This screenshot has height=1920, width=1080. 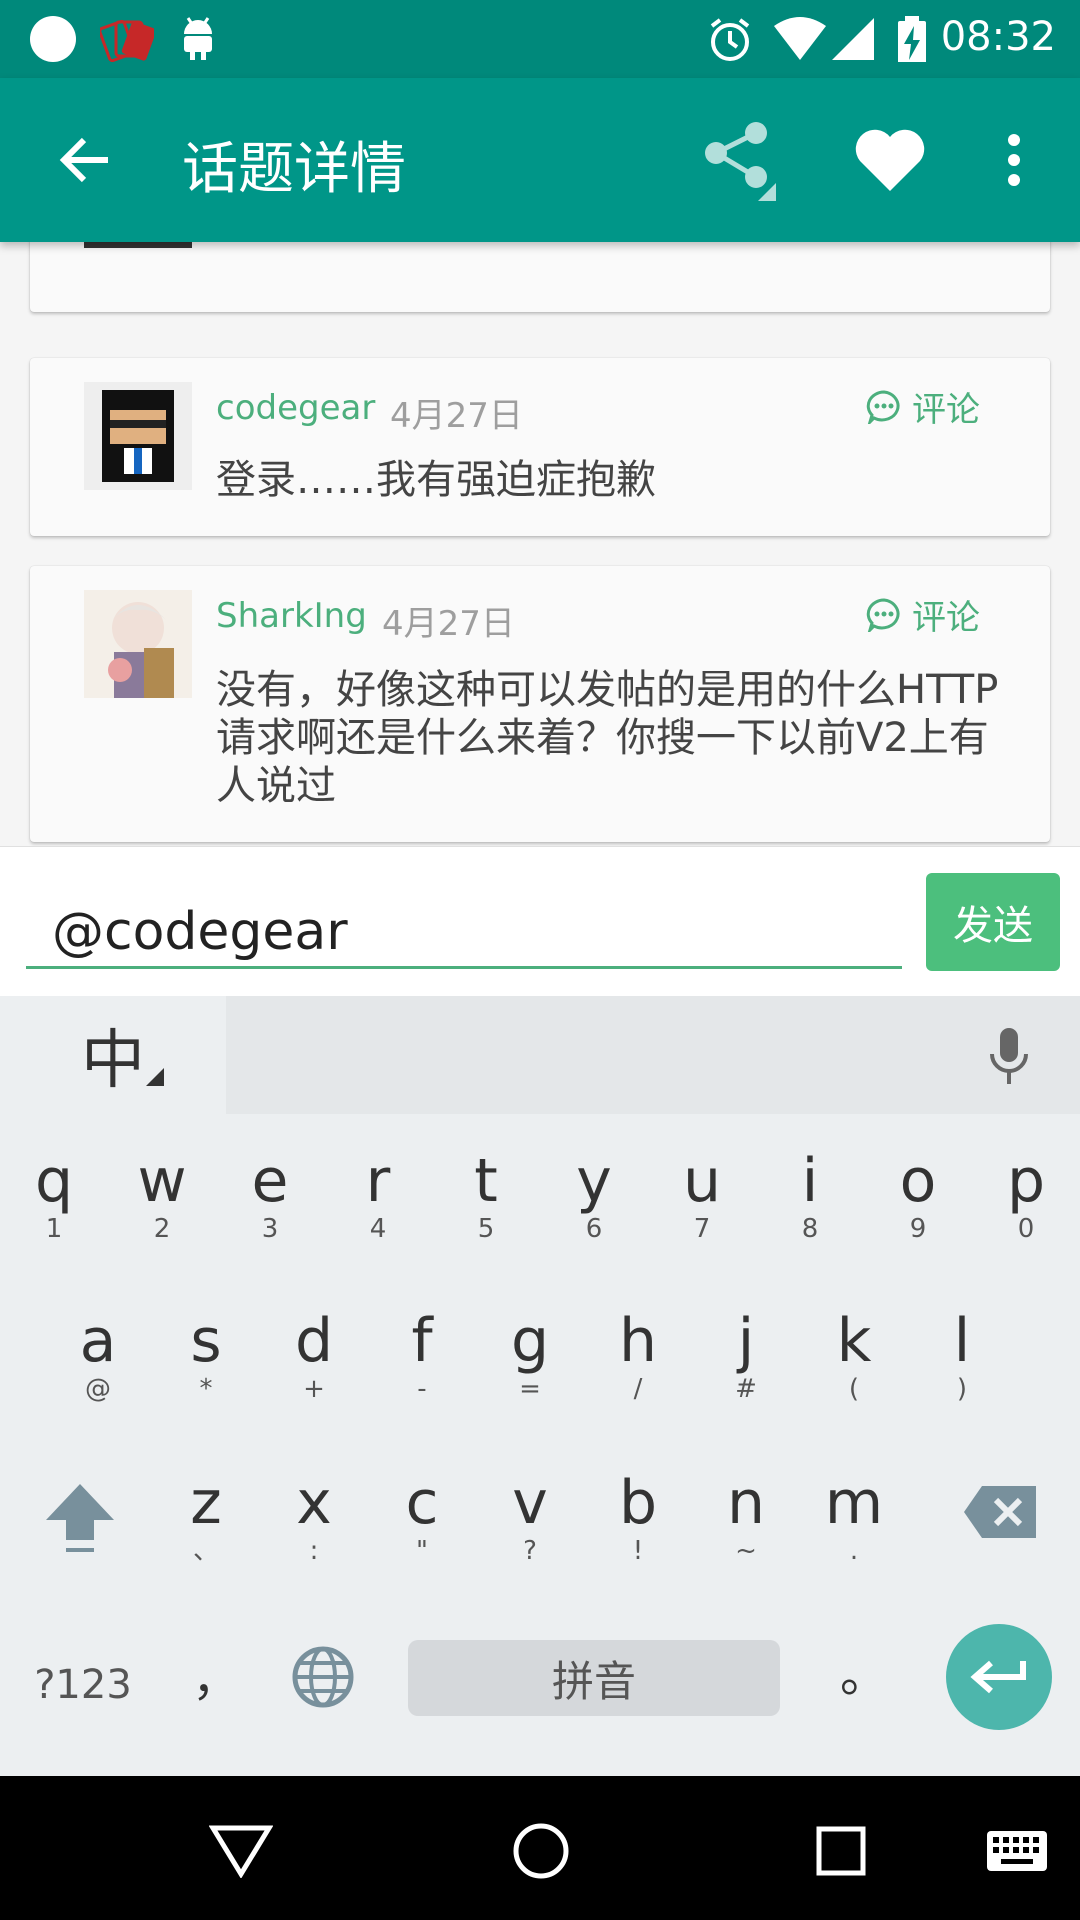 What do you see at coordinates (1000, 1512) in the screenshot?
I see `backspace-icon` at bounding box center [1000, 1512].